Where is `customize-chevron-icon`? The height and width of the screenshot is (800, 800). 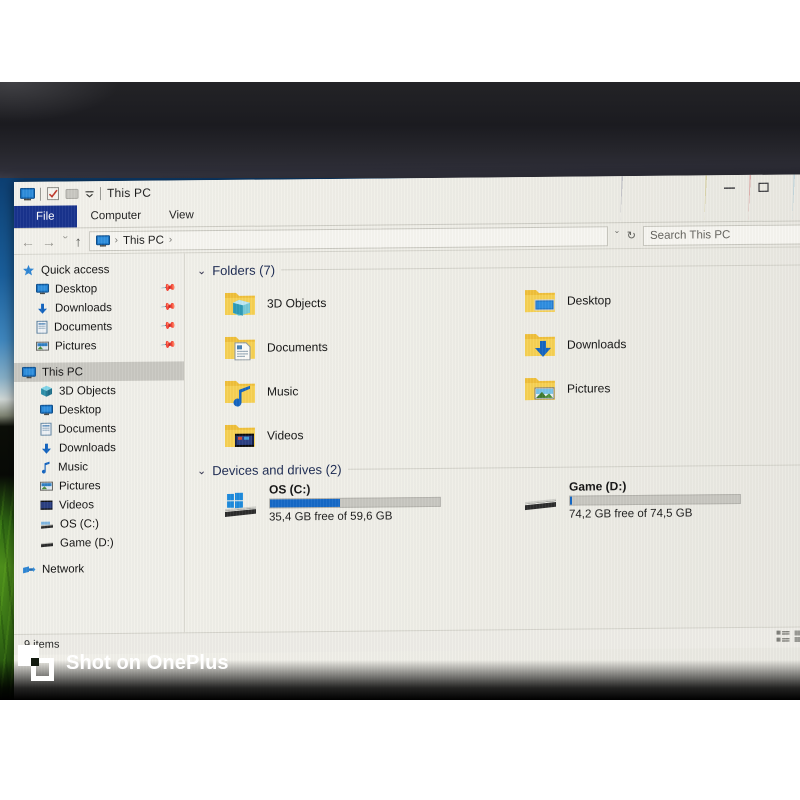
customize-chevron-icon is located at coordinates (89, 193).